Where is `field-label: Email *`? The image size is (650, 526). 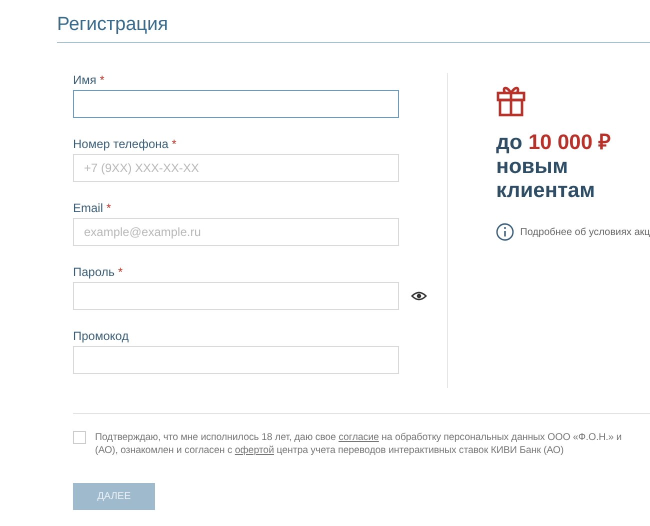
field-label: Email * is located at coordinates (92, 208).